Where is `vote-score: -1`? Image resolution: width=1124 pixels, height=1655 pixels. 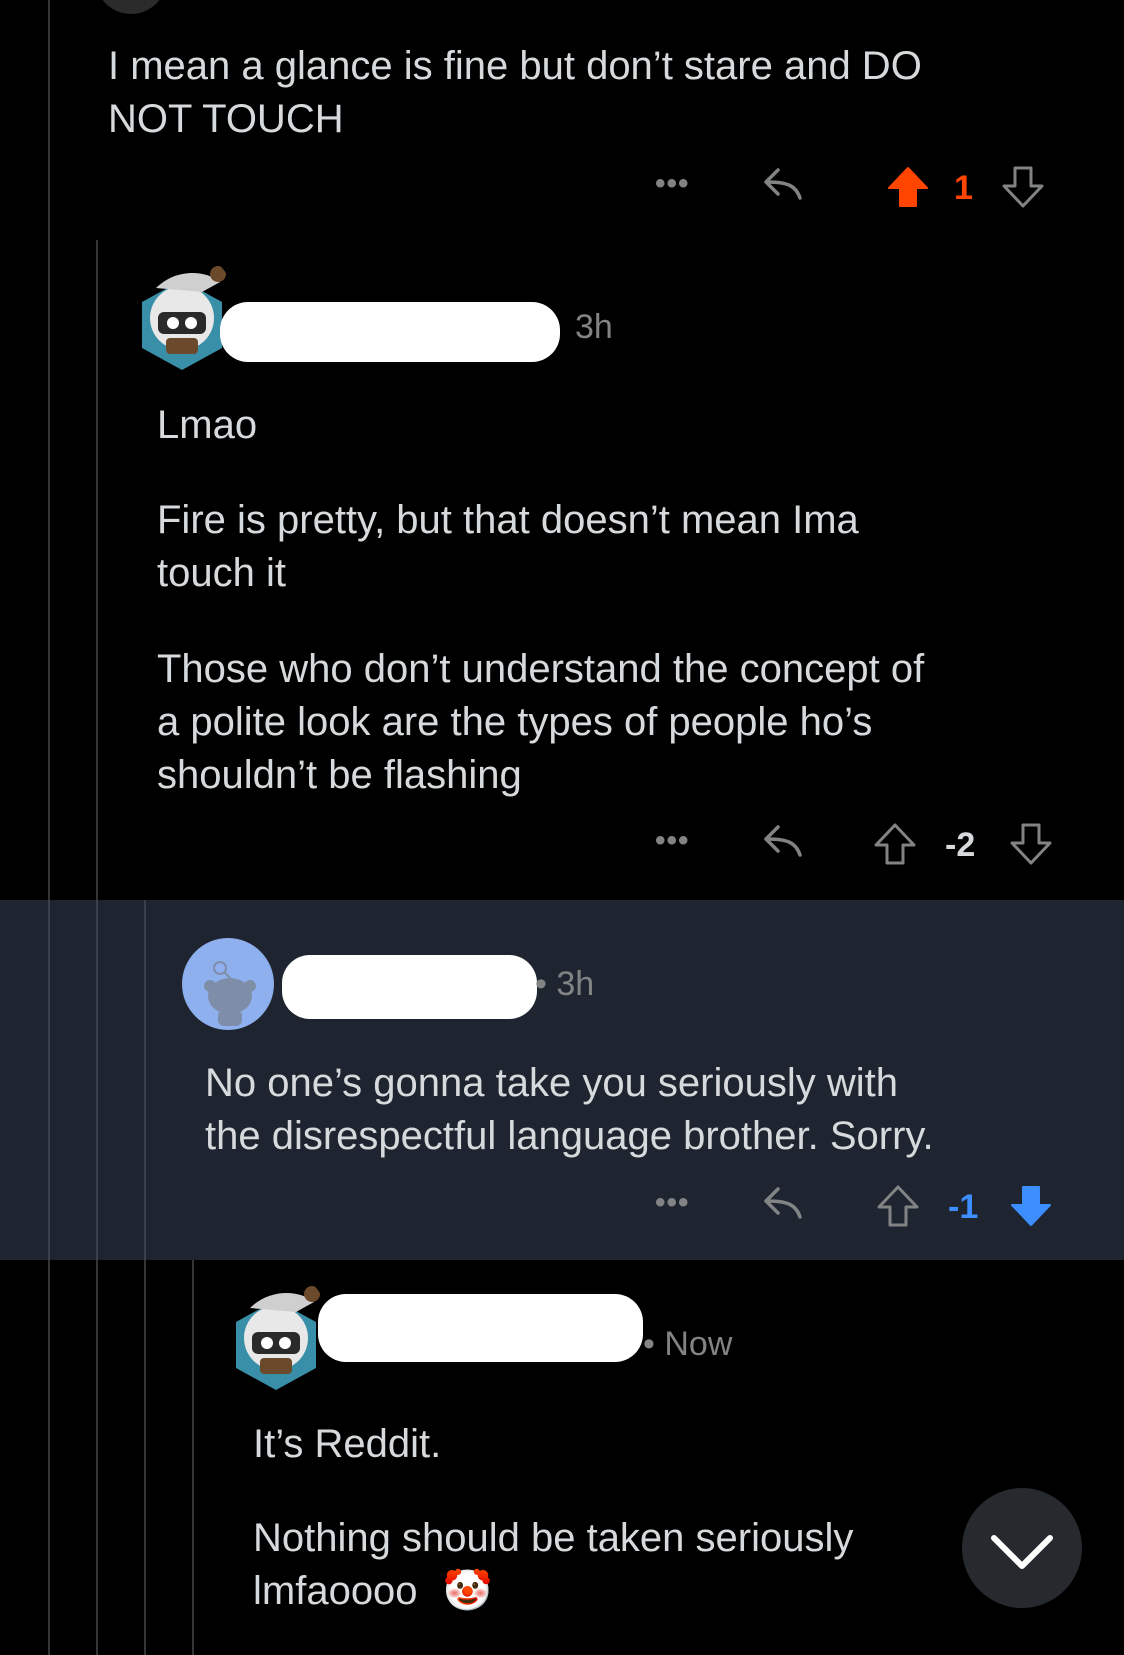
vote-score: -1 is located at coordinates (963, 1207).